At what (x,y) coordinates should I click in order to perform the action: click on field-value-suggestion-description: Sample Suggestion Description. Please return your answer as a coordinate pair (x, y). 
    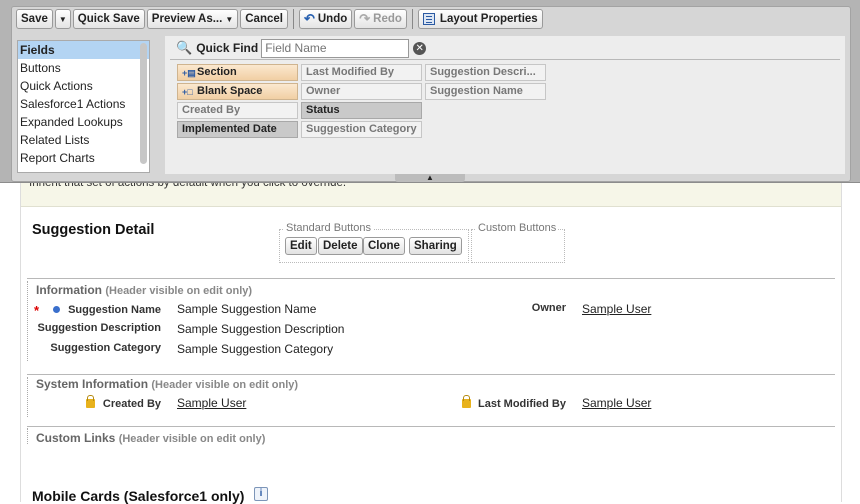
    Looking at the image, I should click on (260, 329).